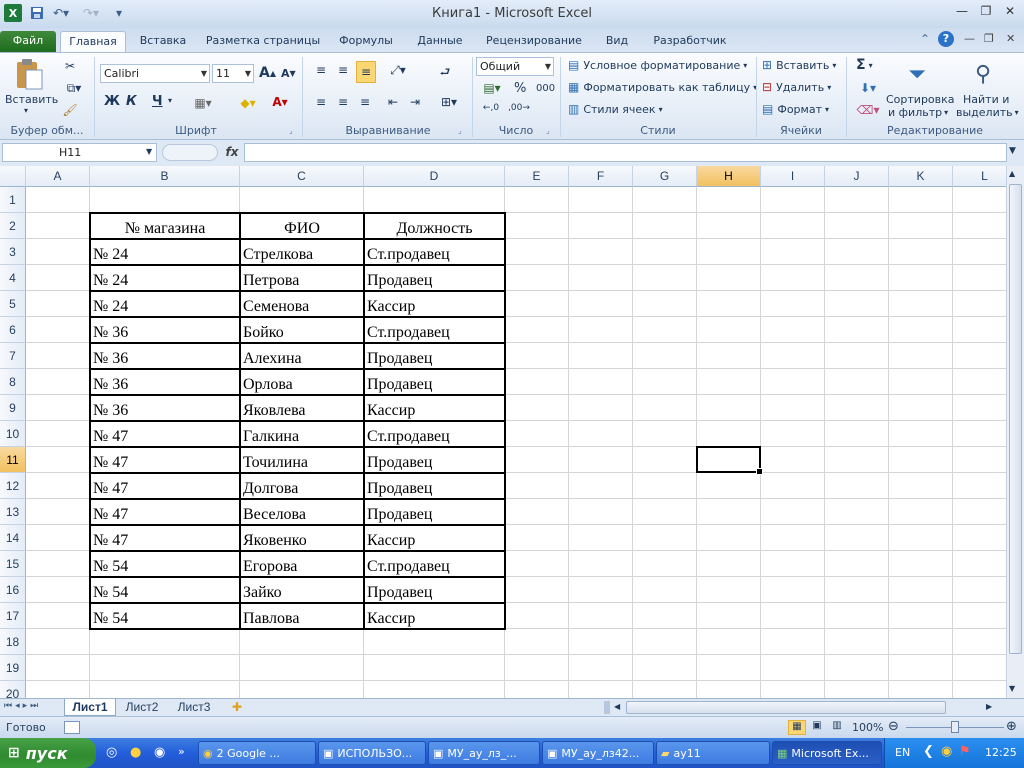  Describe the element at coordinates (786, 707) in the screenshot. I see `horizontal-scroll-thumb` at that location.